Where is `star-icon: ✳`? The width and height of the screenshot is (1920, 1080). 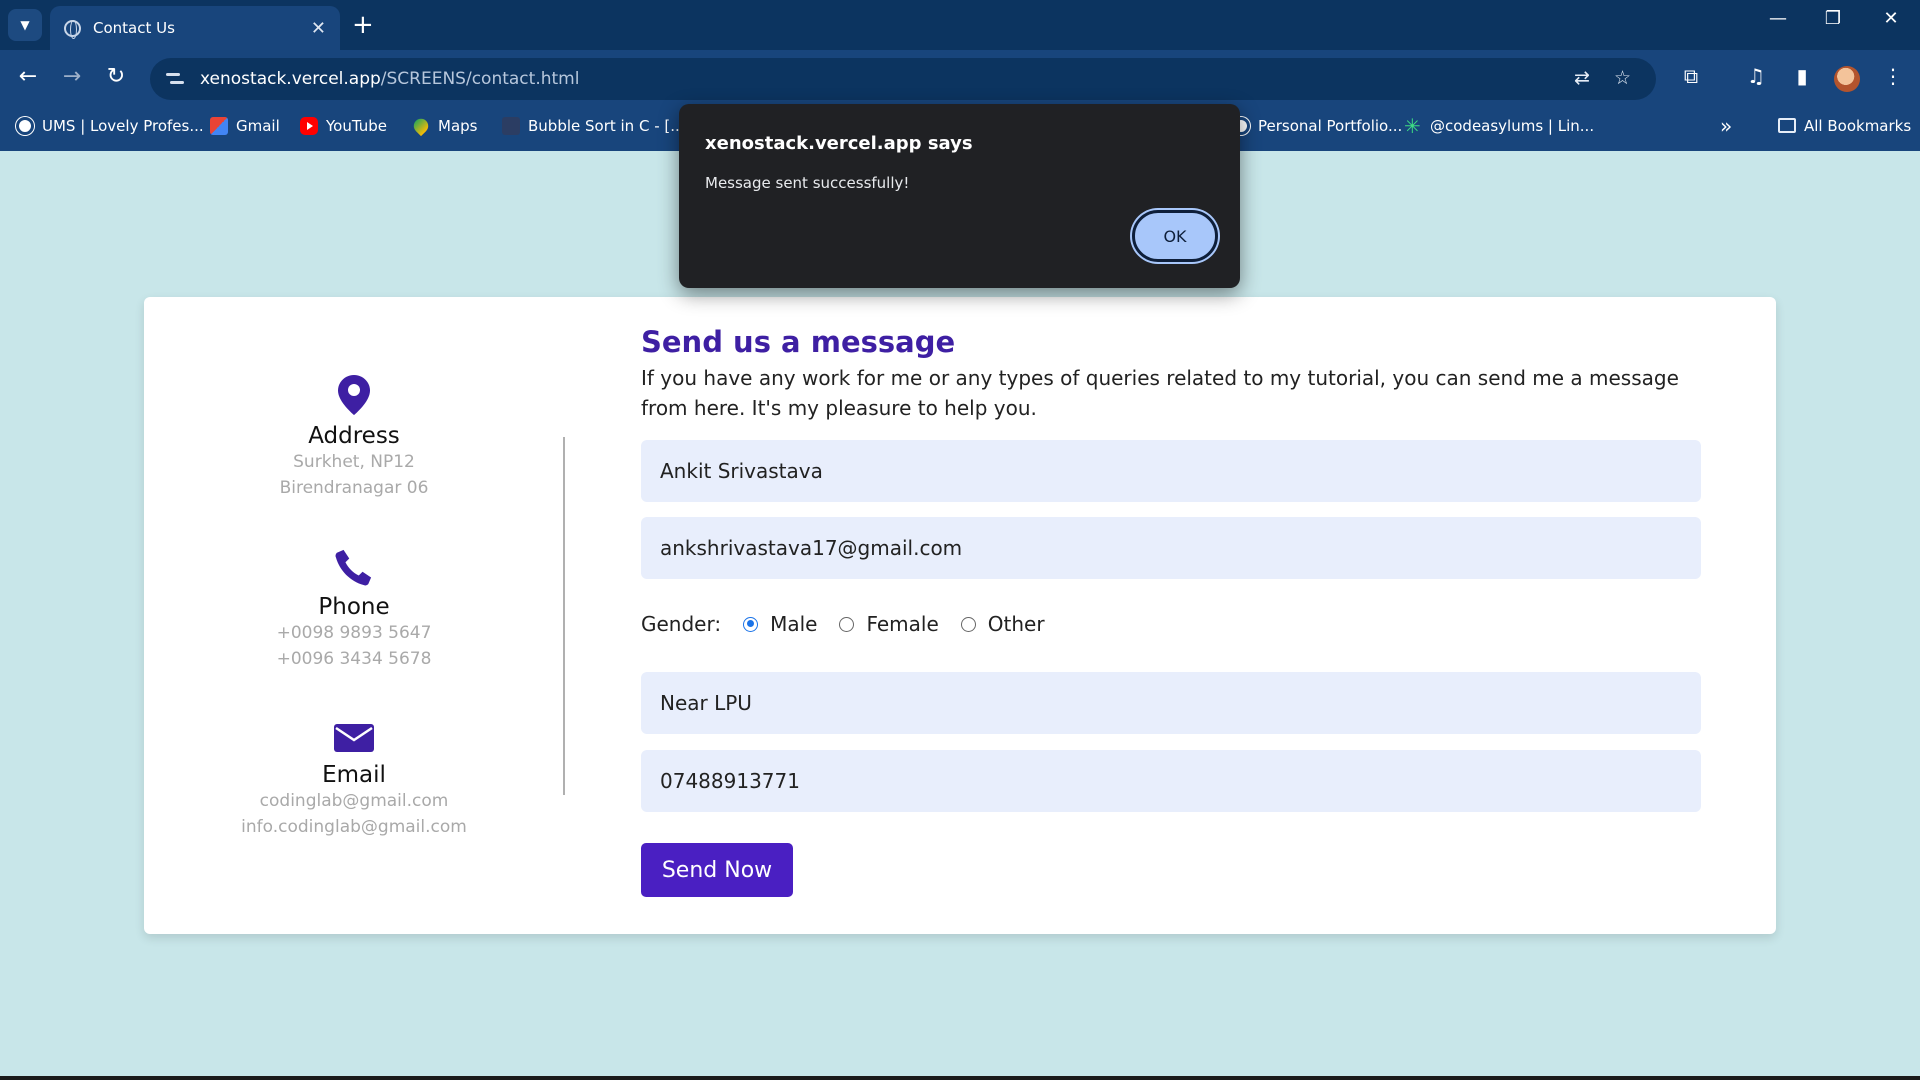 star-icon: ✳ is located at coordinates (1412, 125).